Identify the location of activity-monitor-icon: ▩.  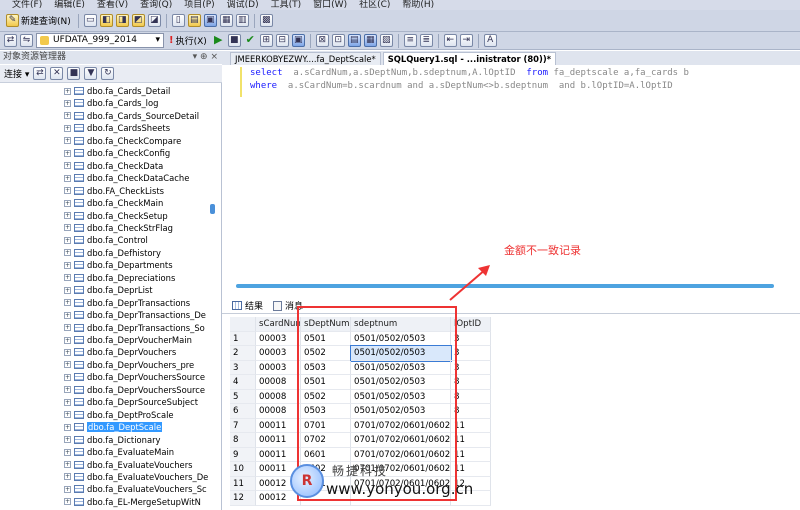
(266, 20).